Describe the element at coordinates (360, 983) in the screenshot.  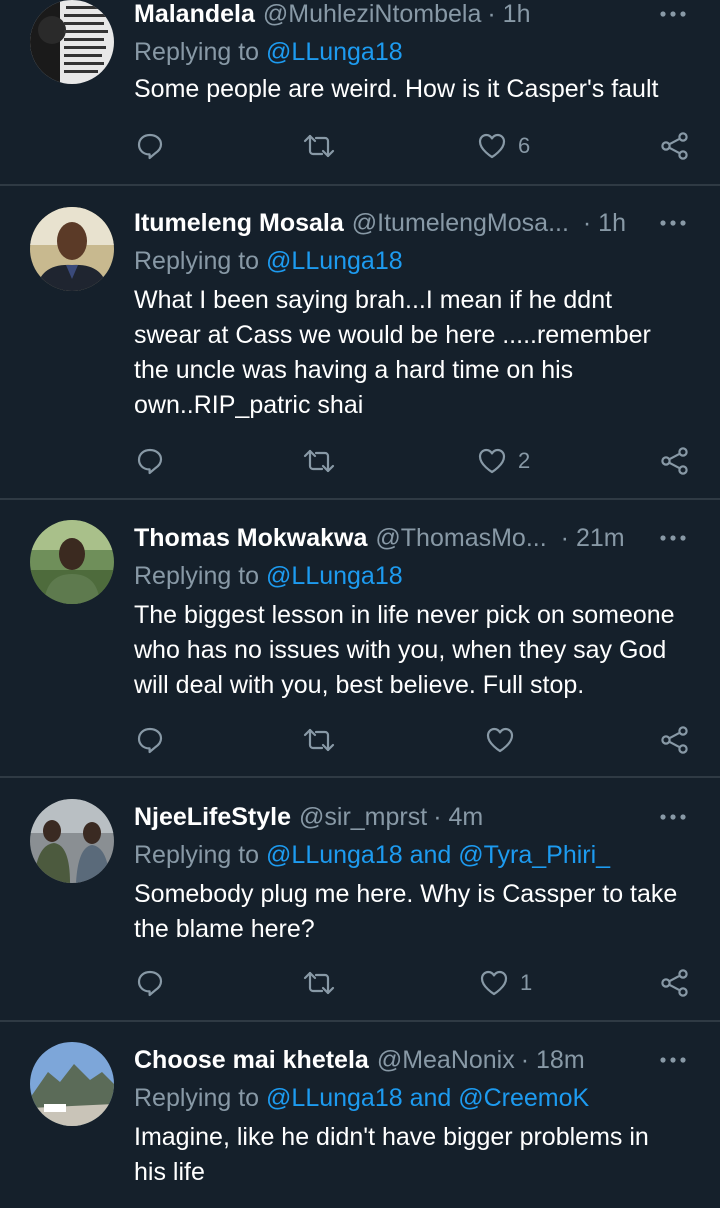
I see `tweet-actions: 1` at that location.